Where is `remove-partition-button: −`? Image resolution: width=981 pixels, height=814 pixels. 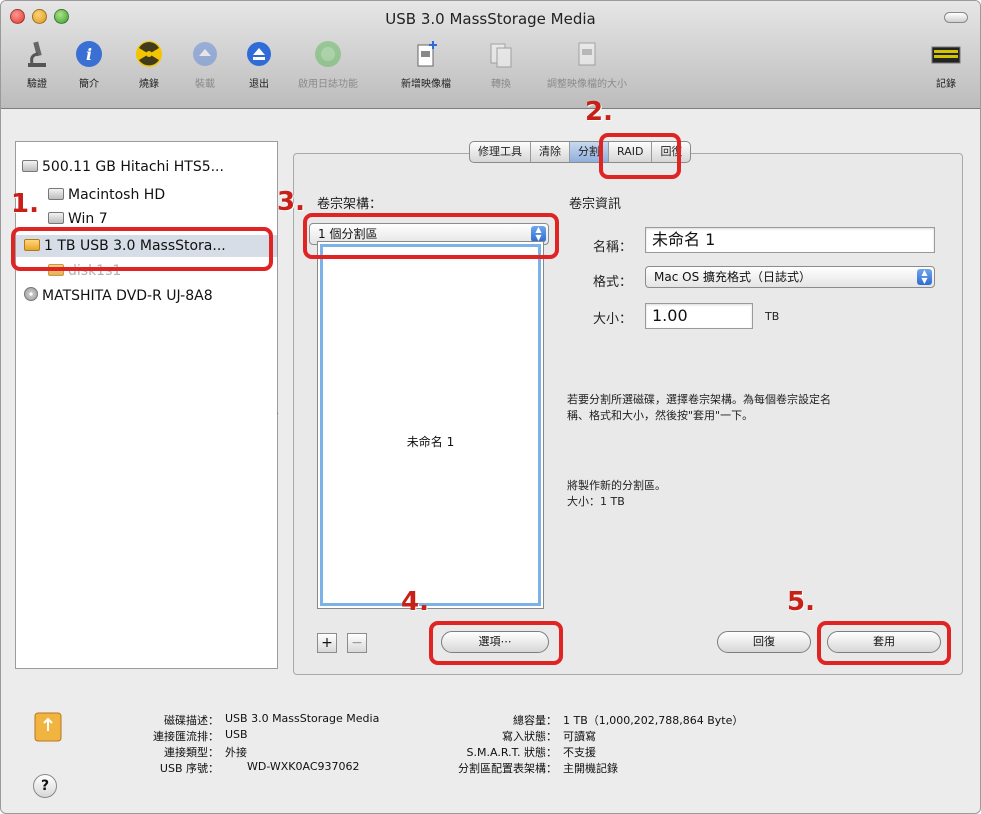 remove-partition-button: − is located at coordinates (357, 643).